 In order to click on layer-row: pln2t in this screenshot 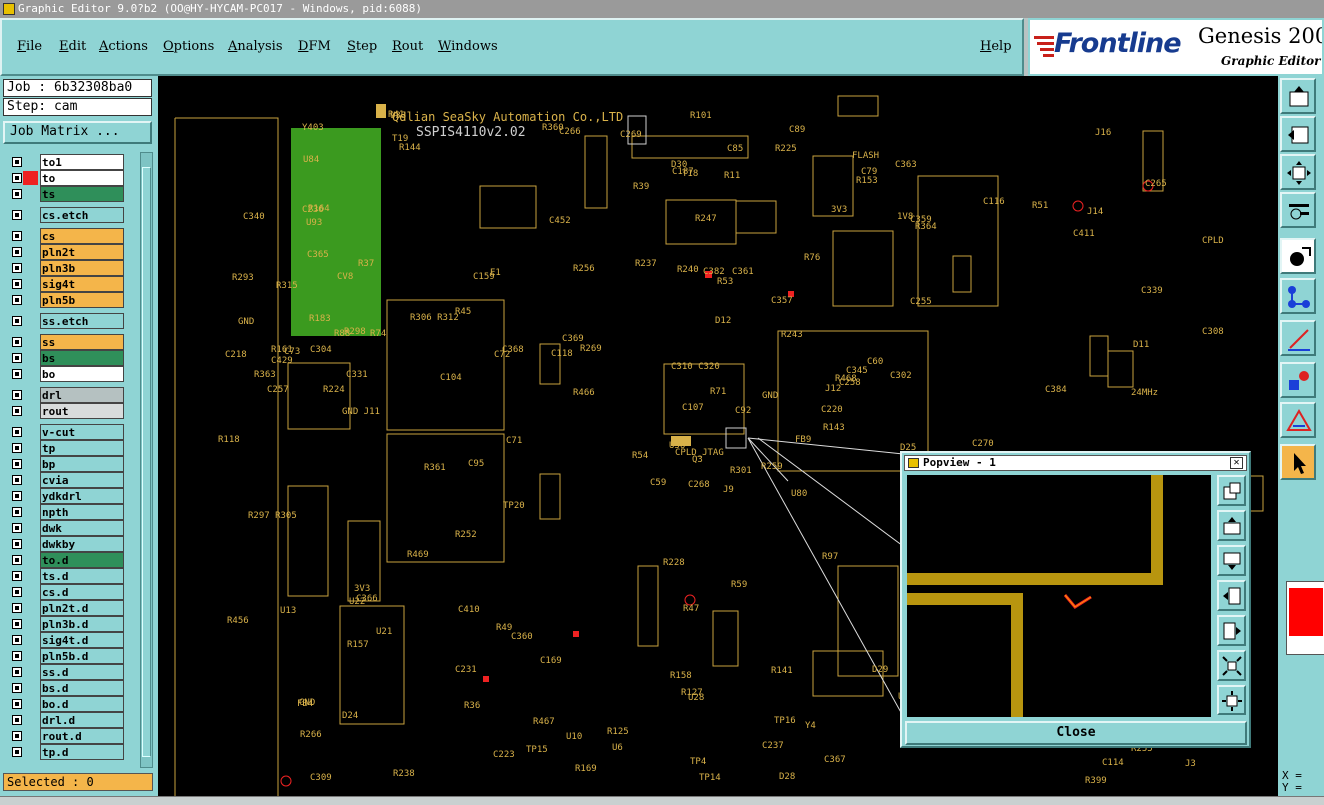, I will do `click(71, 252)`.